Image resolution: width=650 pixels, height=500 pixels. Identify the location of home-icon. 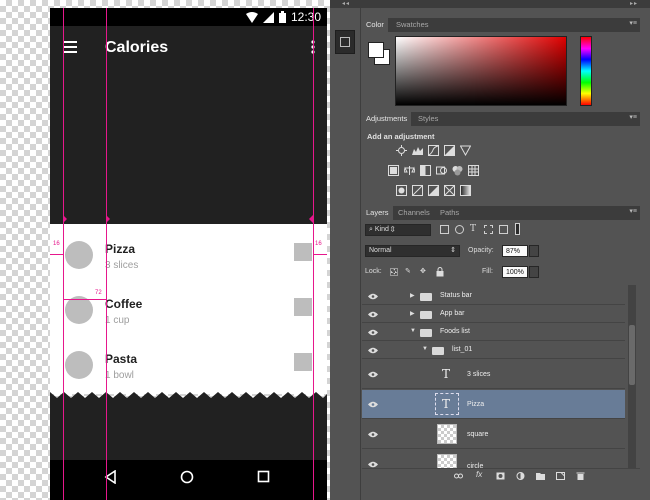
(187, 477).